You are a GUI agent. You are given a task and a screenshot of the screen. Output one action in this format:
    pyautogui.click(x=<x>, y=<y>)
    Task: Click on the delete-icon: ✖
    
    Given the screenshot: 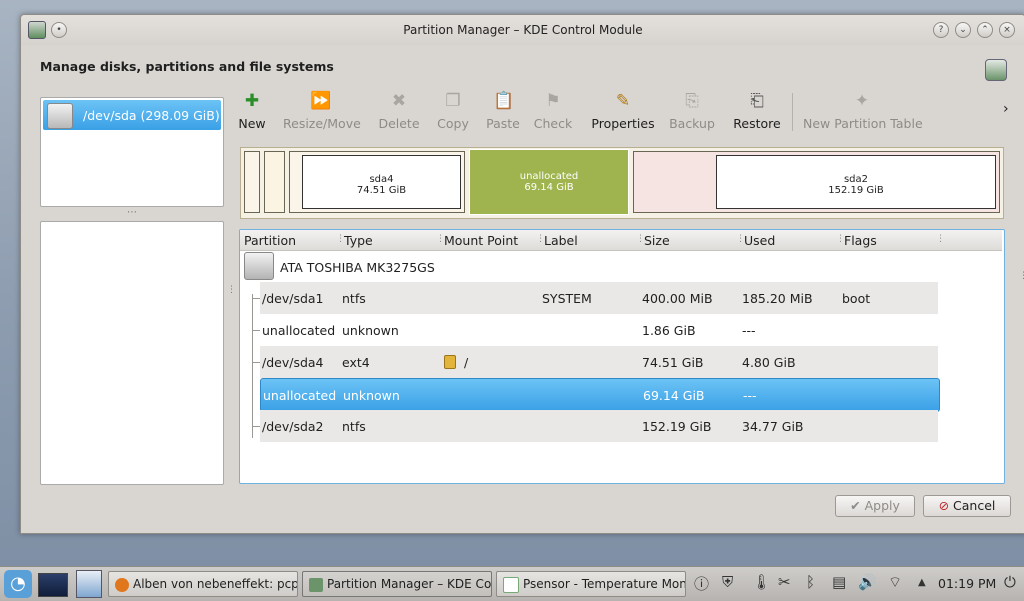 What is the action you would take?
    pyautogui.click(x=399, y=101)
    